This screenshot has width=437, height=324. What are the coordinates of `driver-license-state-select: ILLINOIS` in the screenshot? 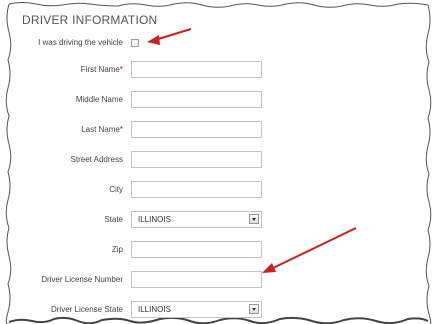 It's located at (196, 309).